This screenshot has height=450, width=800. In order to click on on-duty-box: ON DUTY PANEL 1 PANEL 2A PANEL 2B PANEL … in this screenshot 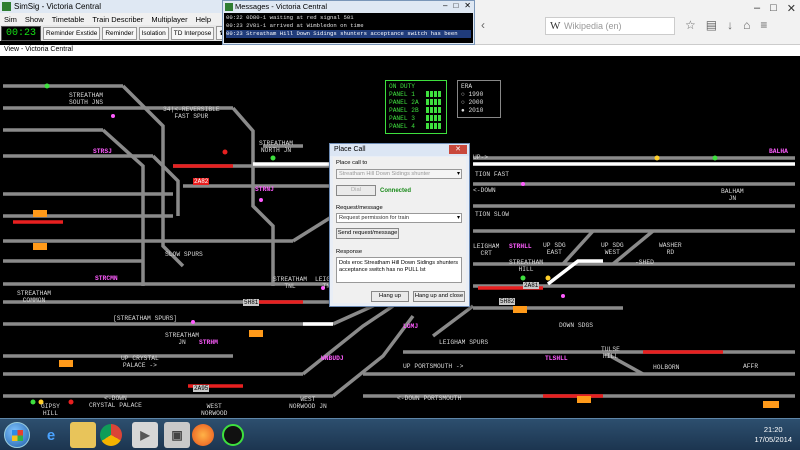, I will do `click(416, 107)`.